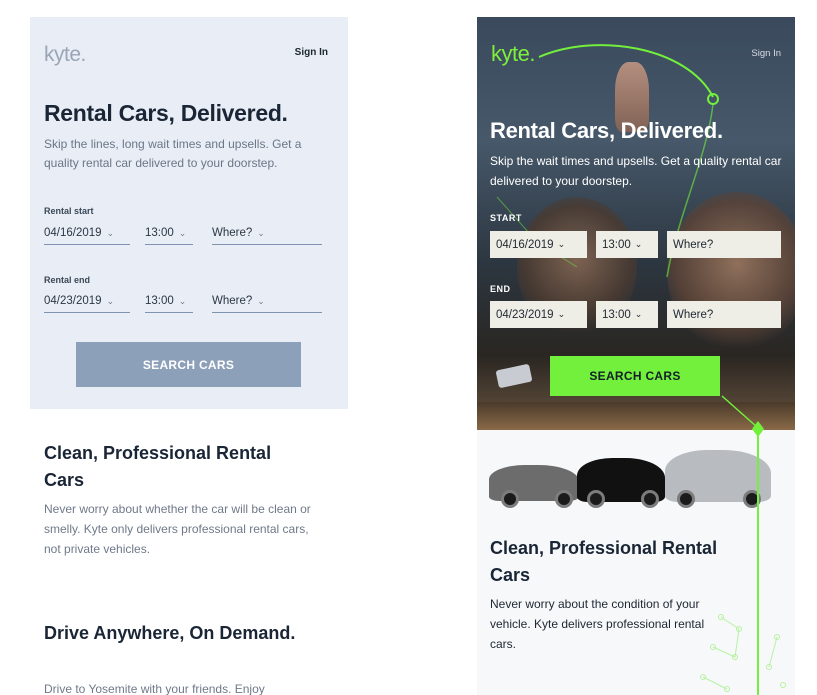  I want to click on section-title-drive: Drive Anywhere, On Demand., so click(170, 633).